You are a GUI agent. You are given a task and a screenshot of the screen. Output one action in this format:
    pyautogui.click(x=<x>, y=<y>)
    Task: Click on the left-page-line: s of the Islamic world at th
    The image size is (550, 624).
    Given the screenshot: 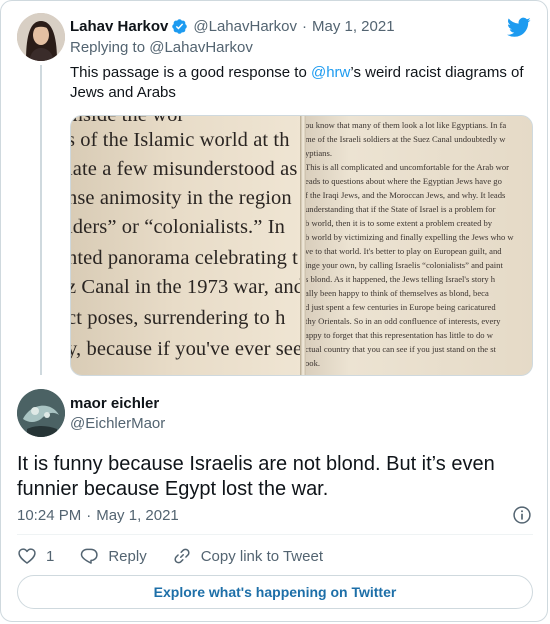 What is the action you would take?
    pyautogui.click(x=180, y=140)
    